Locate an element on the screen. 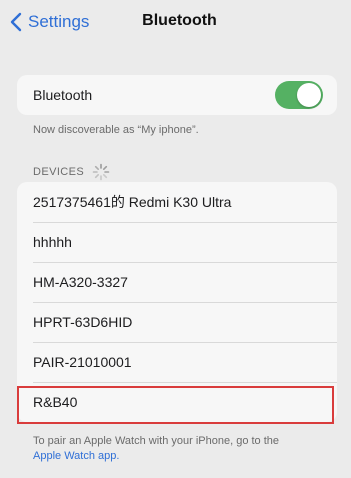 This screenshot has width=351, height=478. device-name: HM-A320-3327 is located at coordinates (80, 282).